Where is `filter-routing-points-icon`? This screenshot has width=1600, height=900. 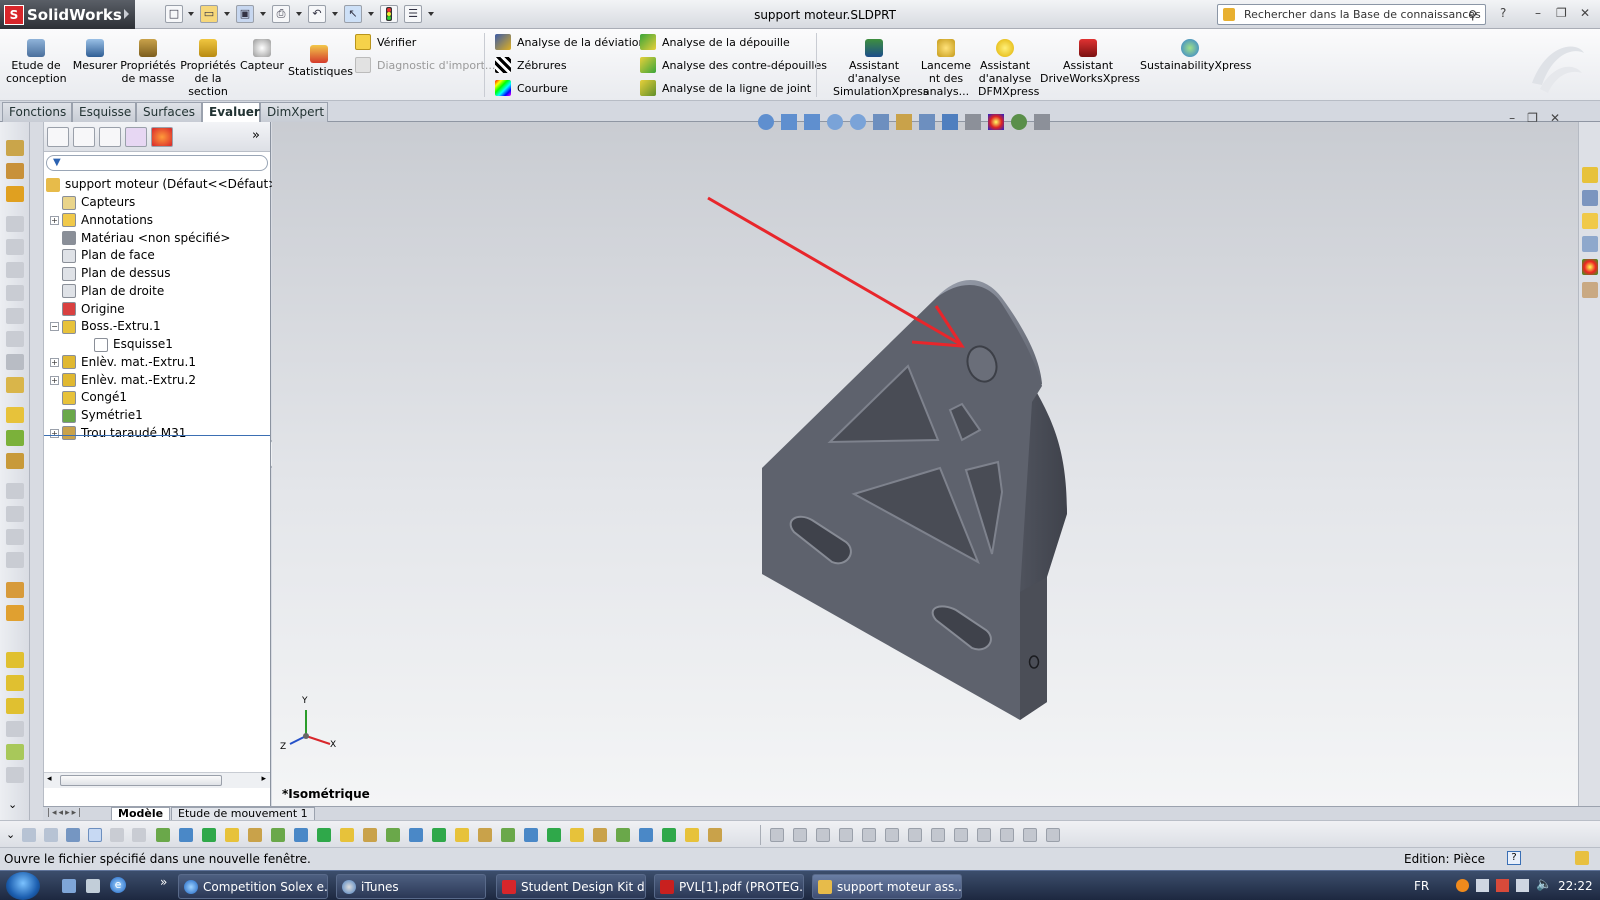
filter-routing-points-icon is located at coordinates (692, 835).